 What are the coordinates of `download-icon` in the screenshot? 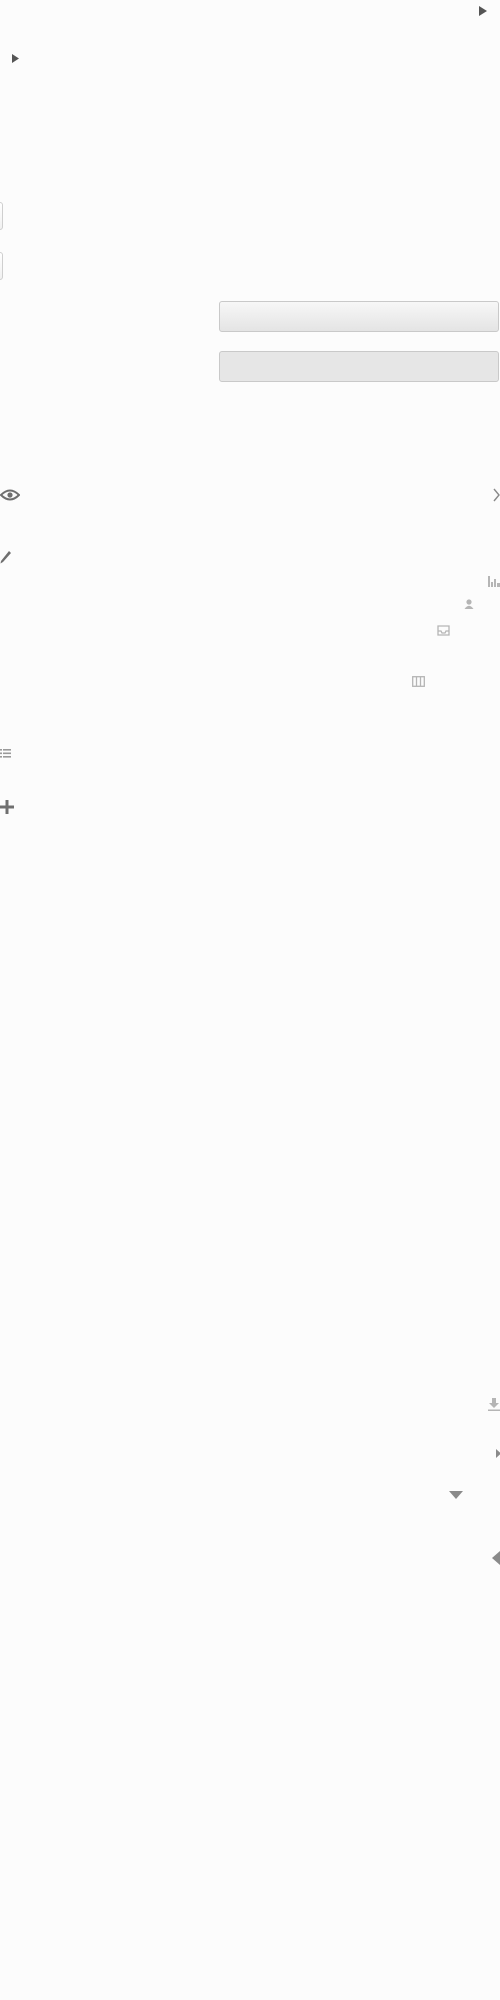 It's located at (494, 1404).